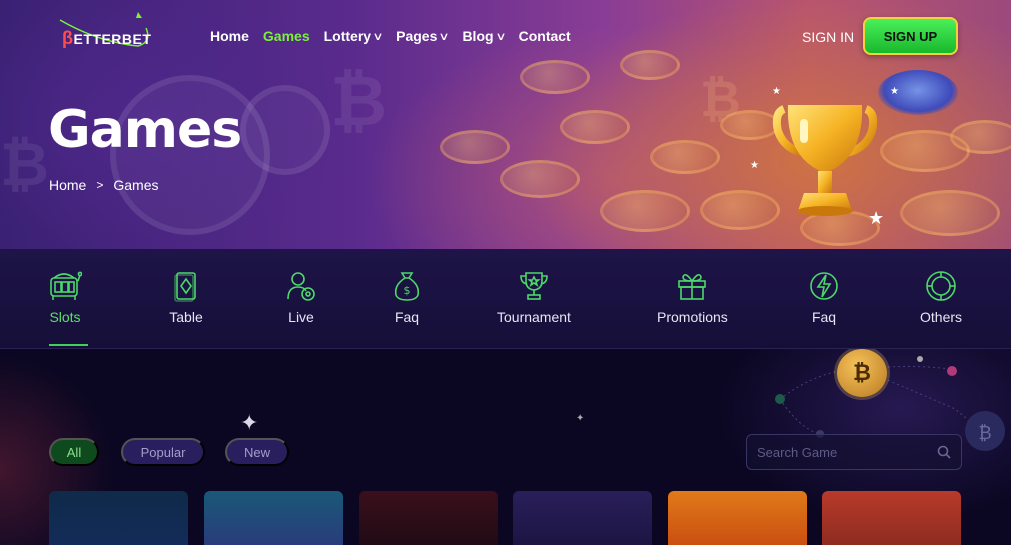 This screenshot has width=1011, height=545. Describe the element at coordinates (257, 452) in the screenshot. I see `filter-new-button: New` at that location.